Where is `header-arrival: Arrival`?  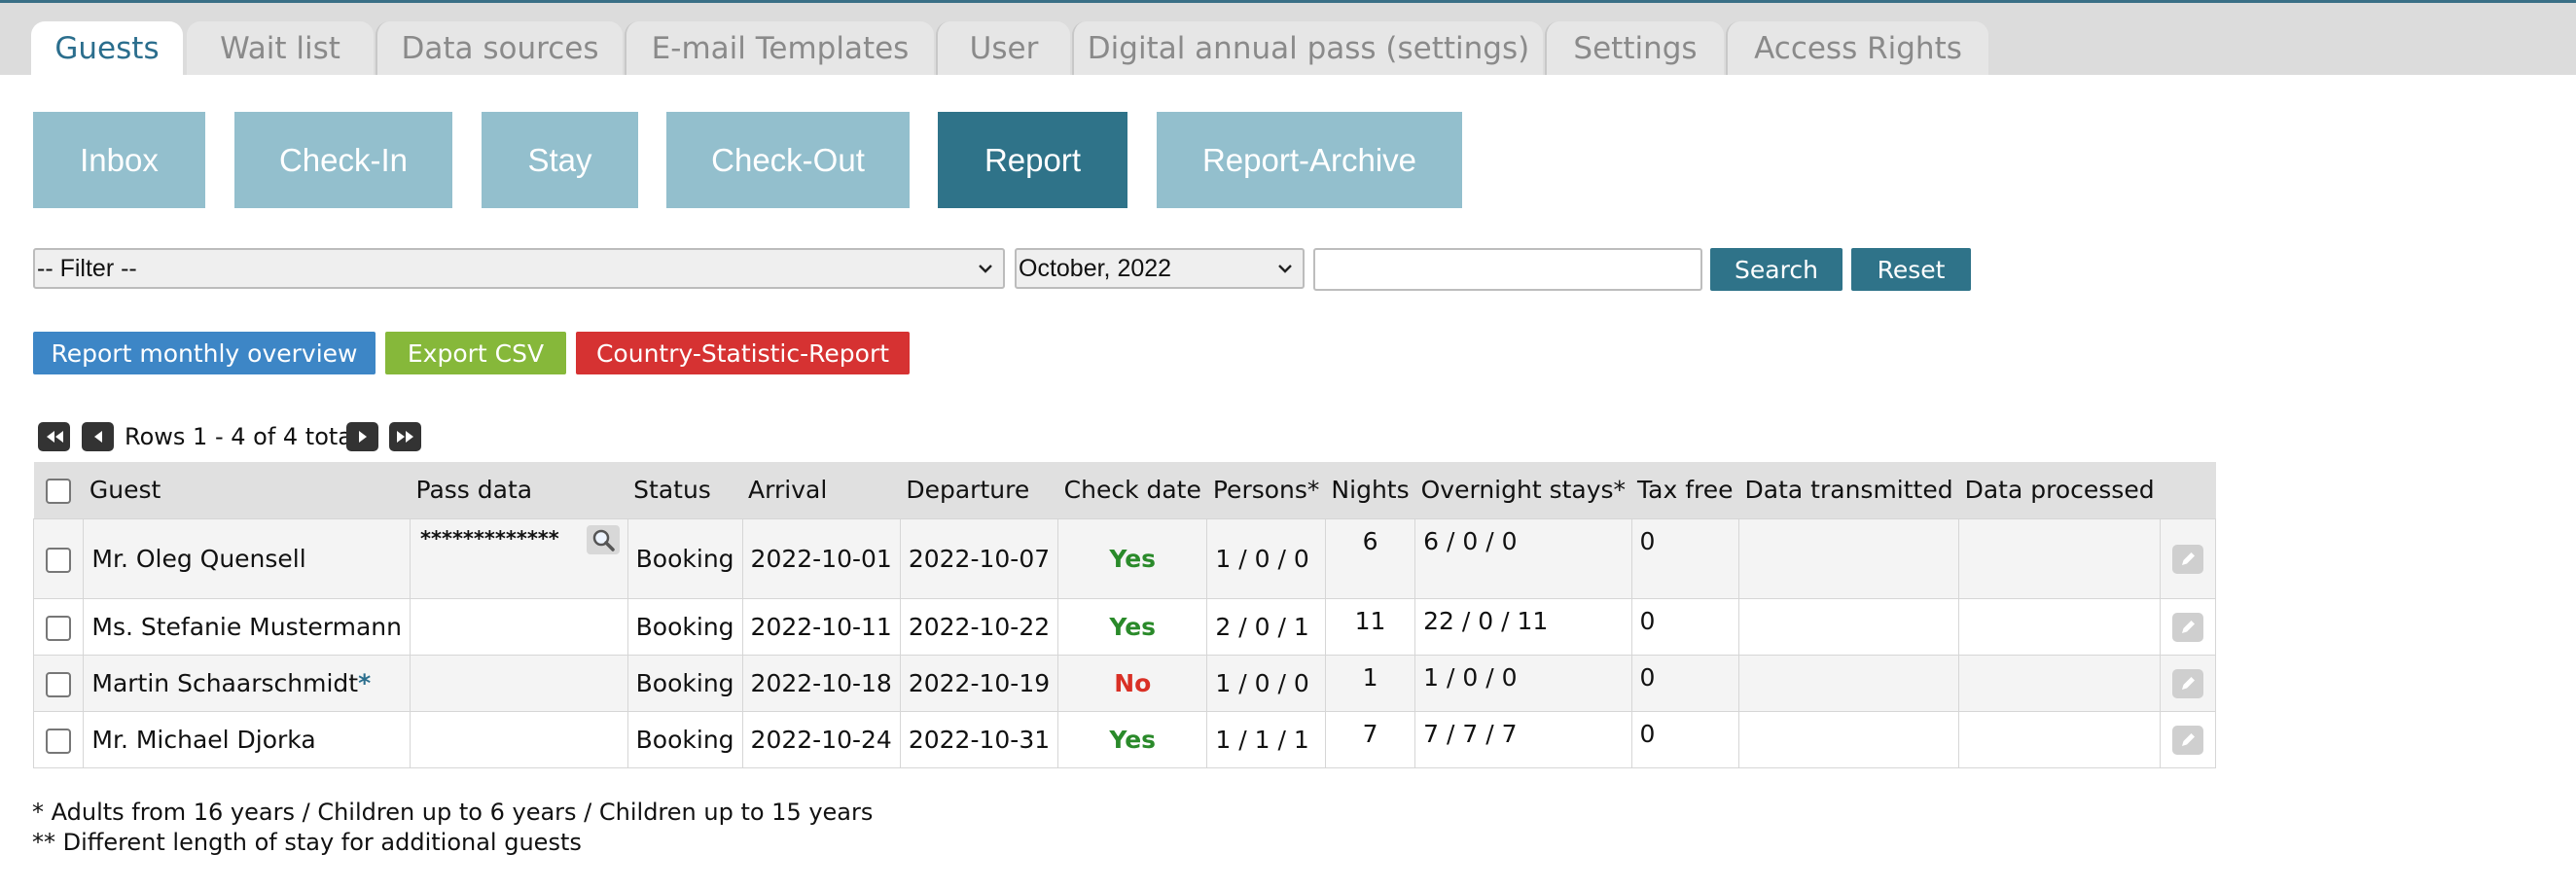 header-arrival: Arrival is located at coordinates (821, 490).